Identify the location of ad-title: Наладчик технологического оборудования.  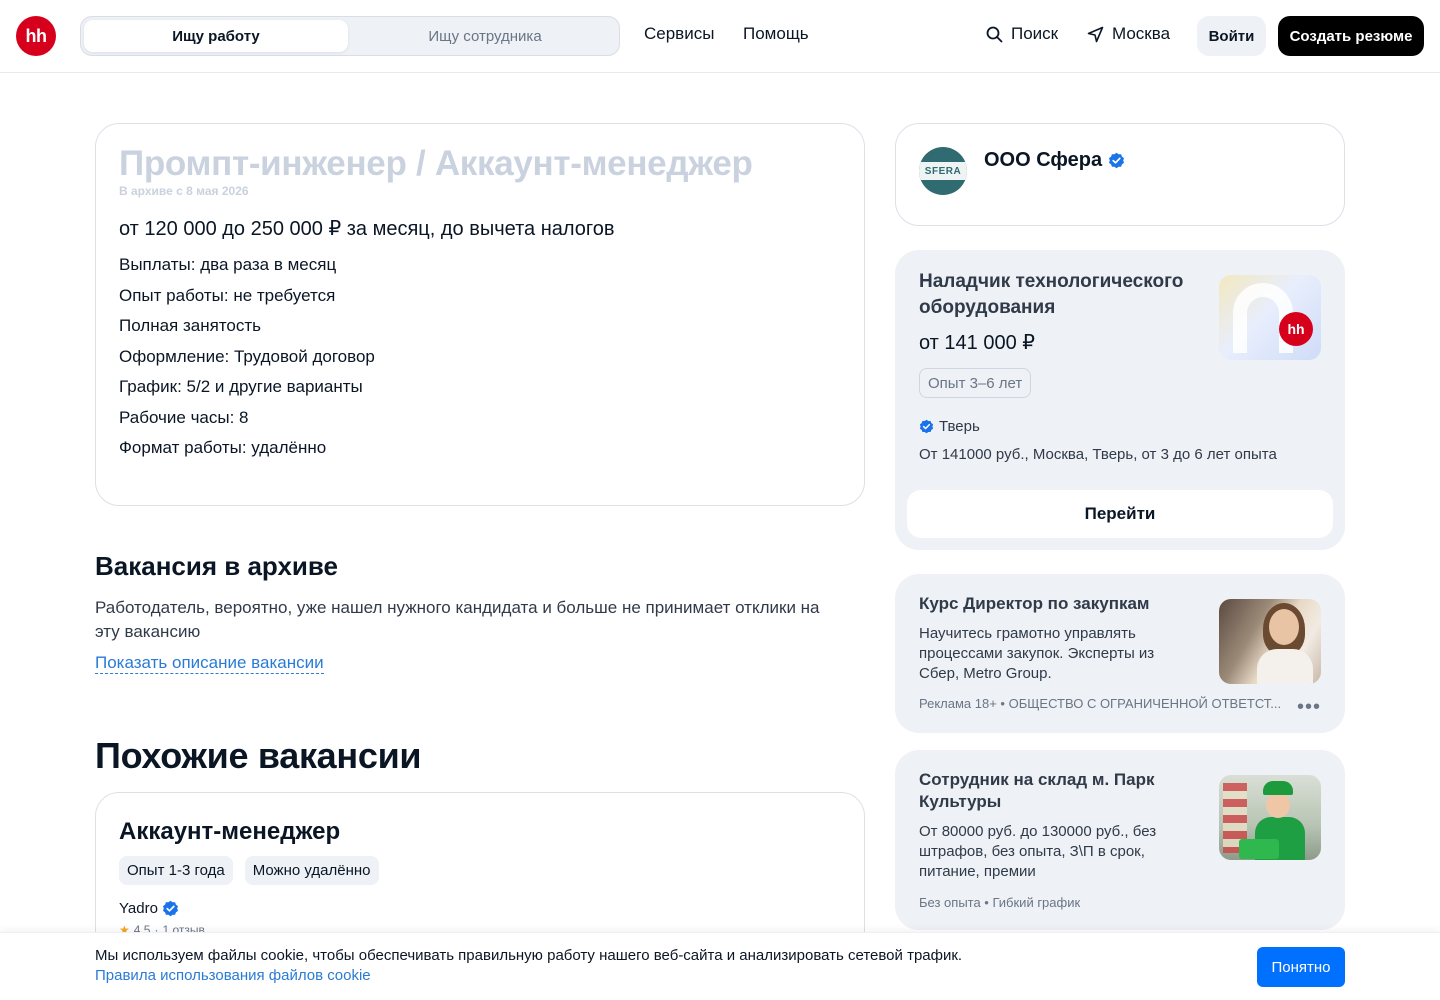
(1051, 294).